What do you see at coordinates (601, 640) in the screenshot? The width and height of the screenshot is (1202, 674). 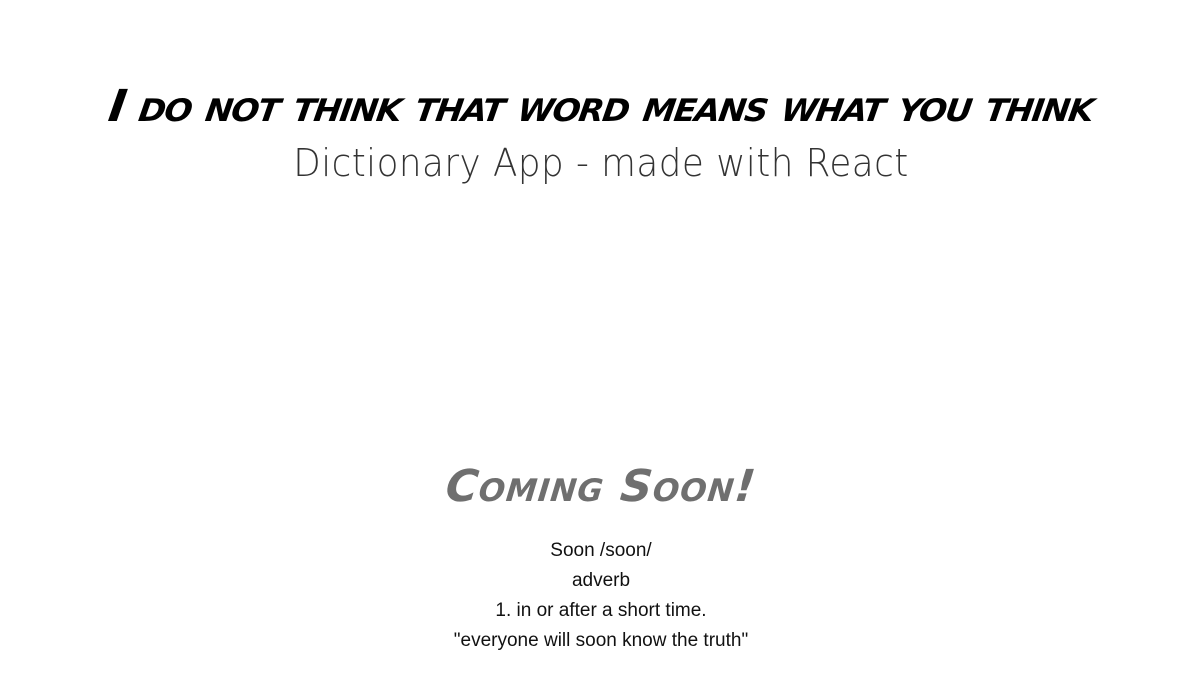 I see `definition-example: "everyone will soon know the truth"` at bounding box center [601, 640].